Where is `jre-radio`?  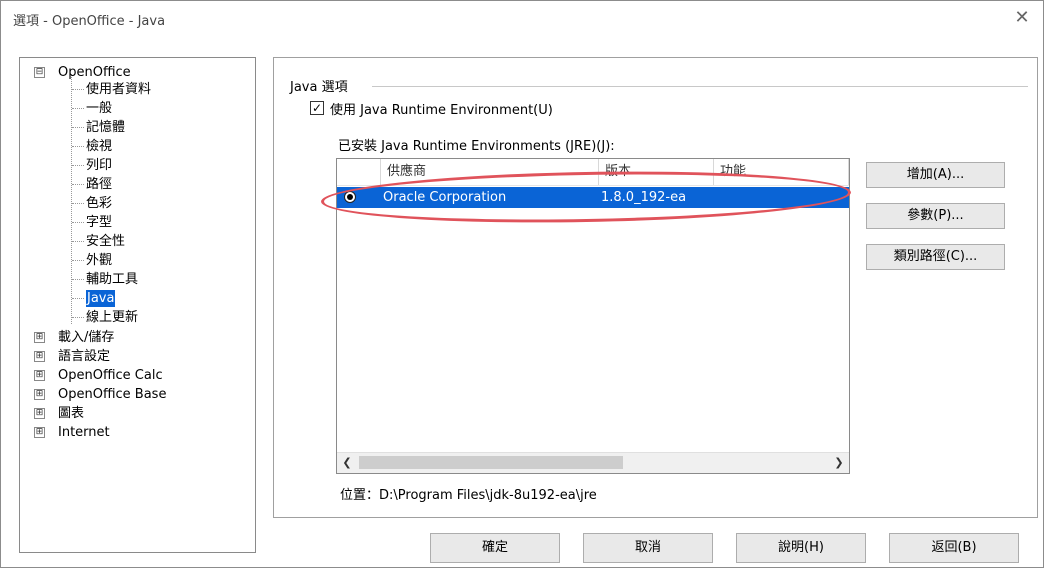
jre-radio is located at coordinates (350, 197).